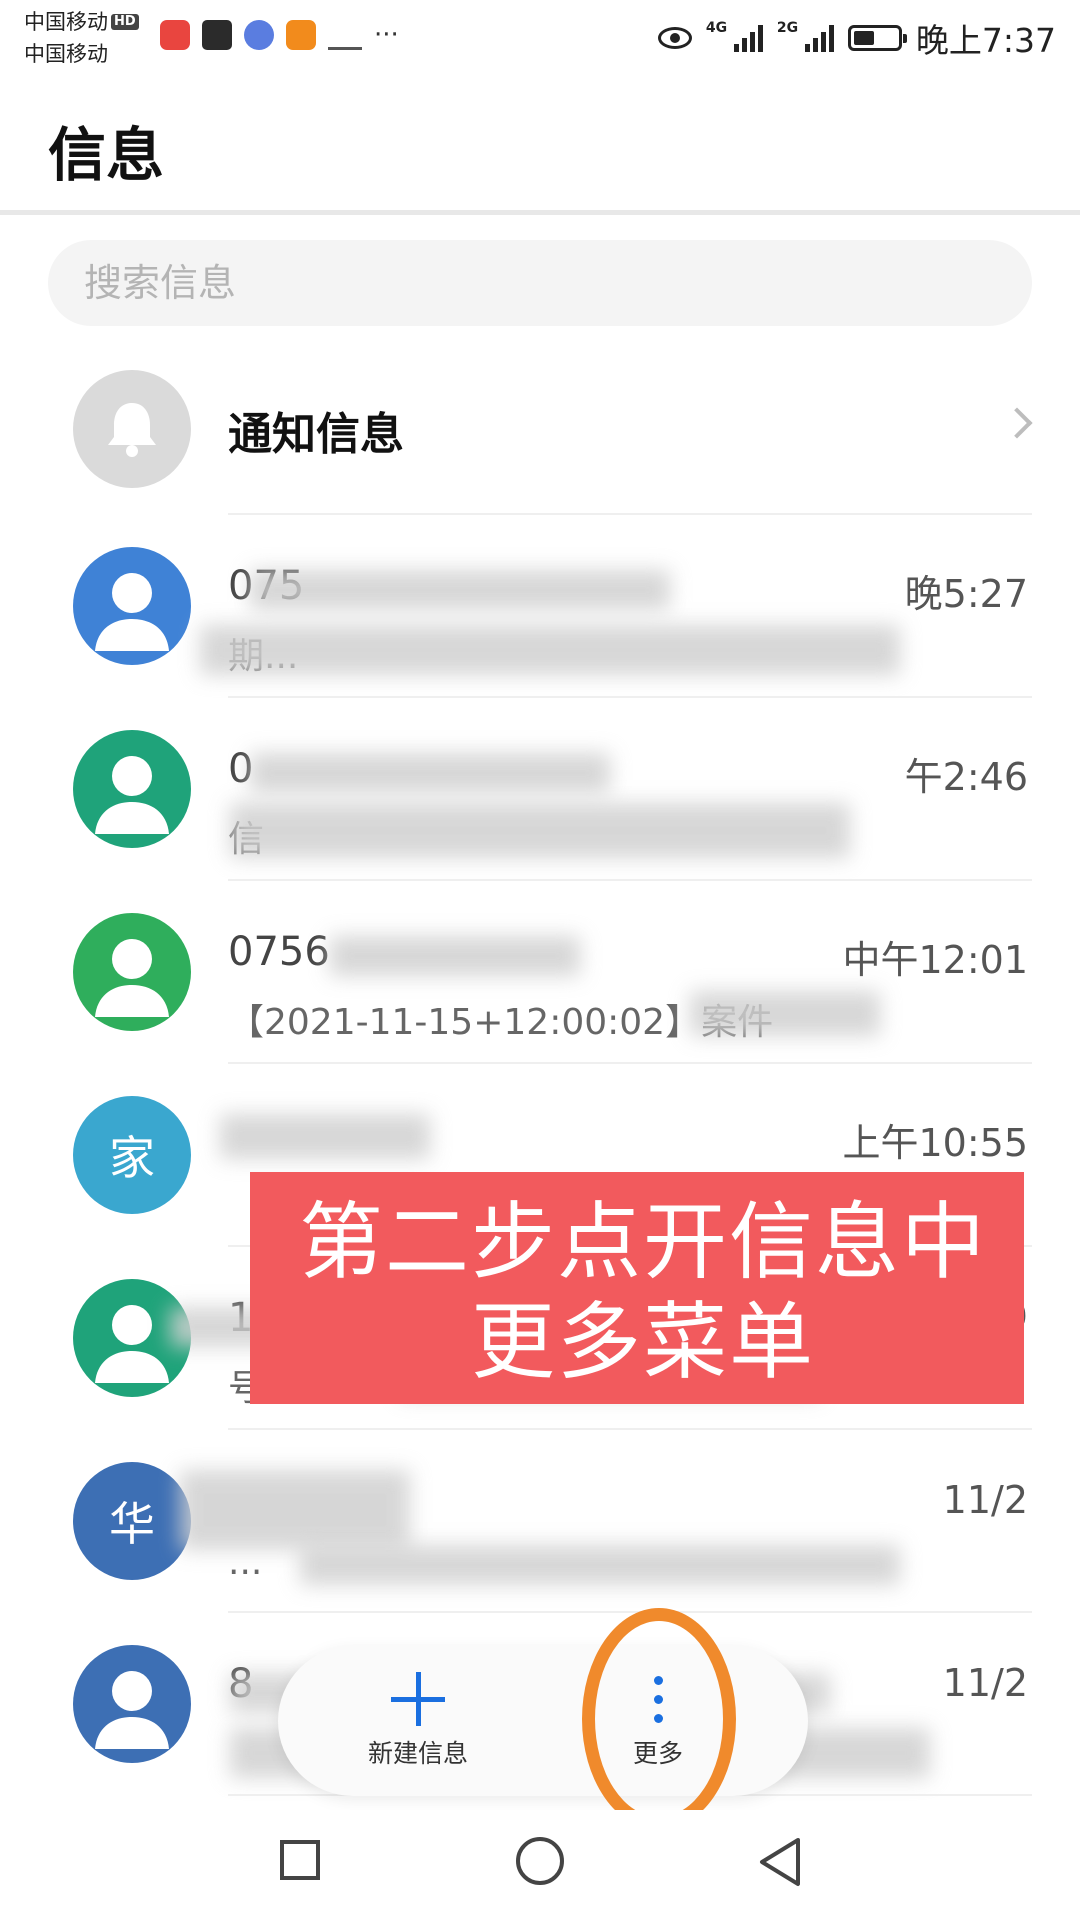  What do you see at coordinates (81, 38) in the screenshot?
I see `carrier-info: 中国移动 HD 中国移动` at bounding box center [81, 38].